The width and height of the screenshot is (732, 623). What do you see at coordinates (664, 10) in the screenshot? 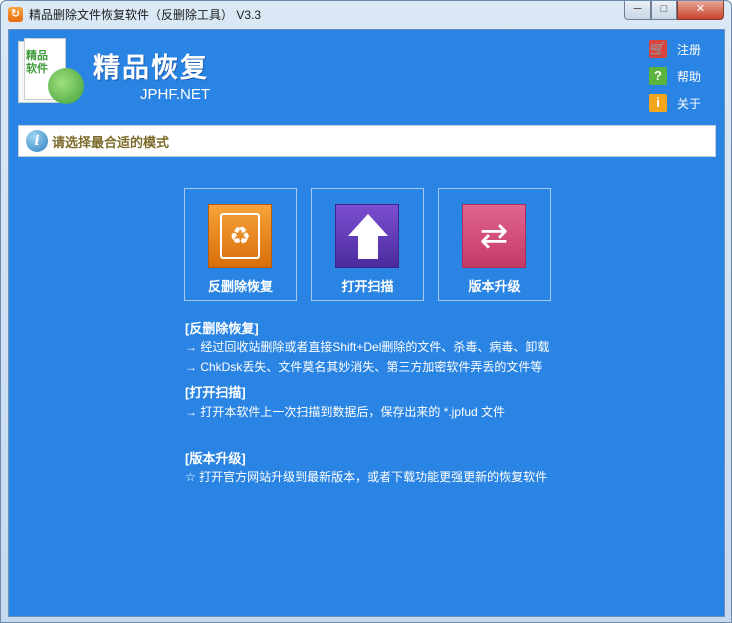
I see `maximize-button: □` at bounding box center [664, 10].